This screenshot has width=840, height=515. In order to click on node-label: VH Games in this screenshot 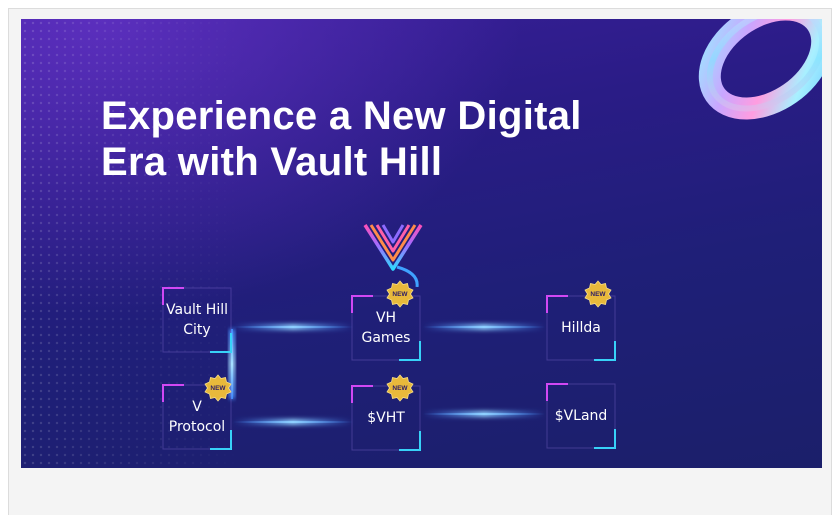, I will do `click(386, 328)`.